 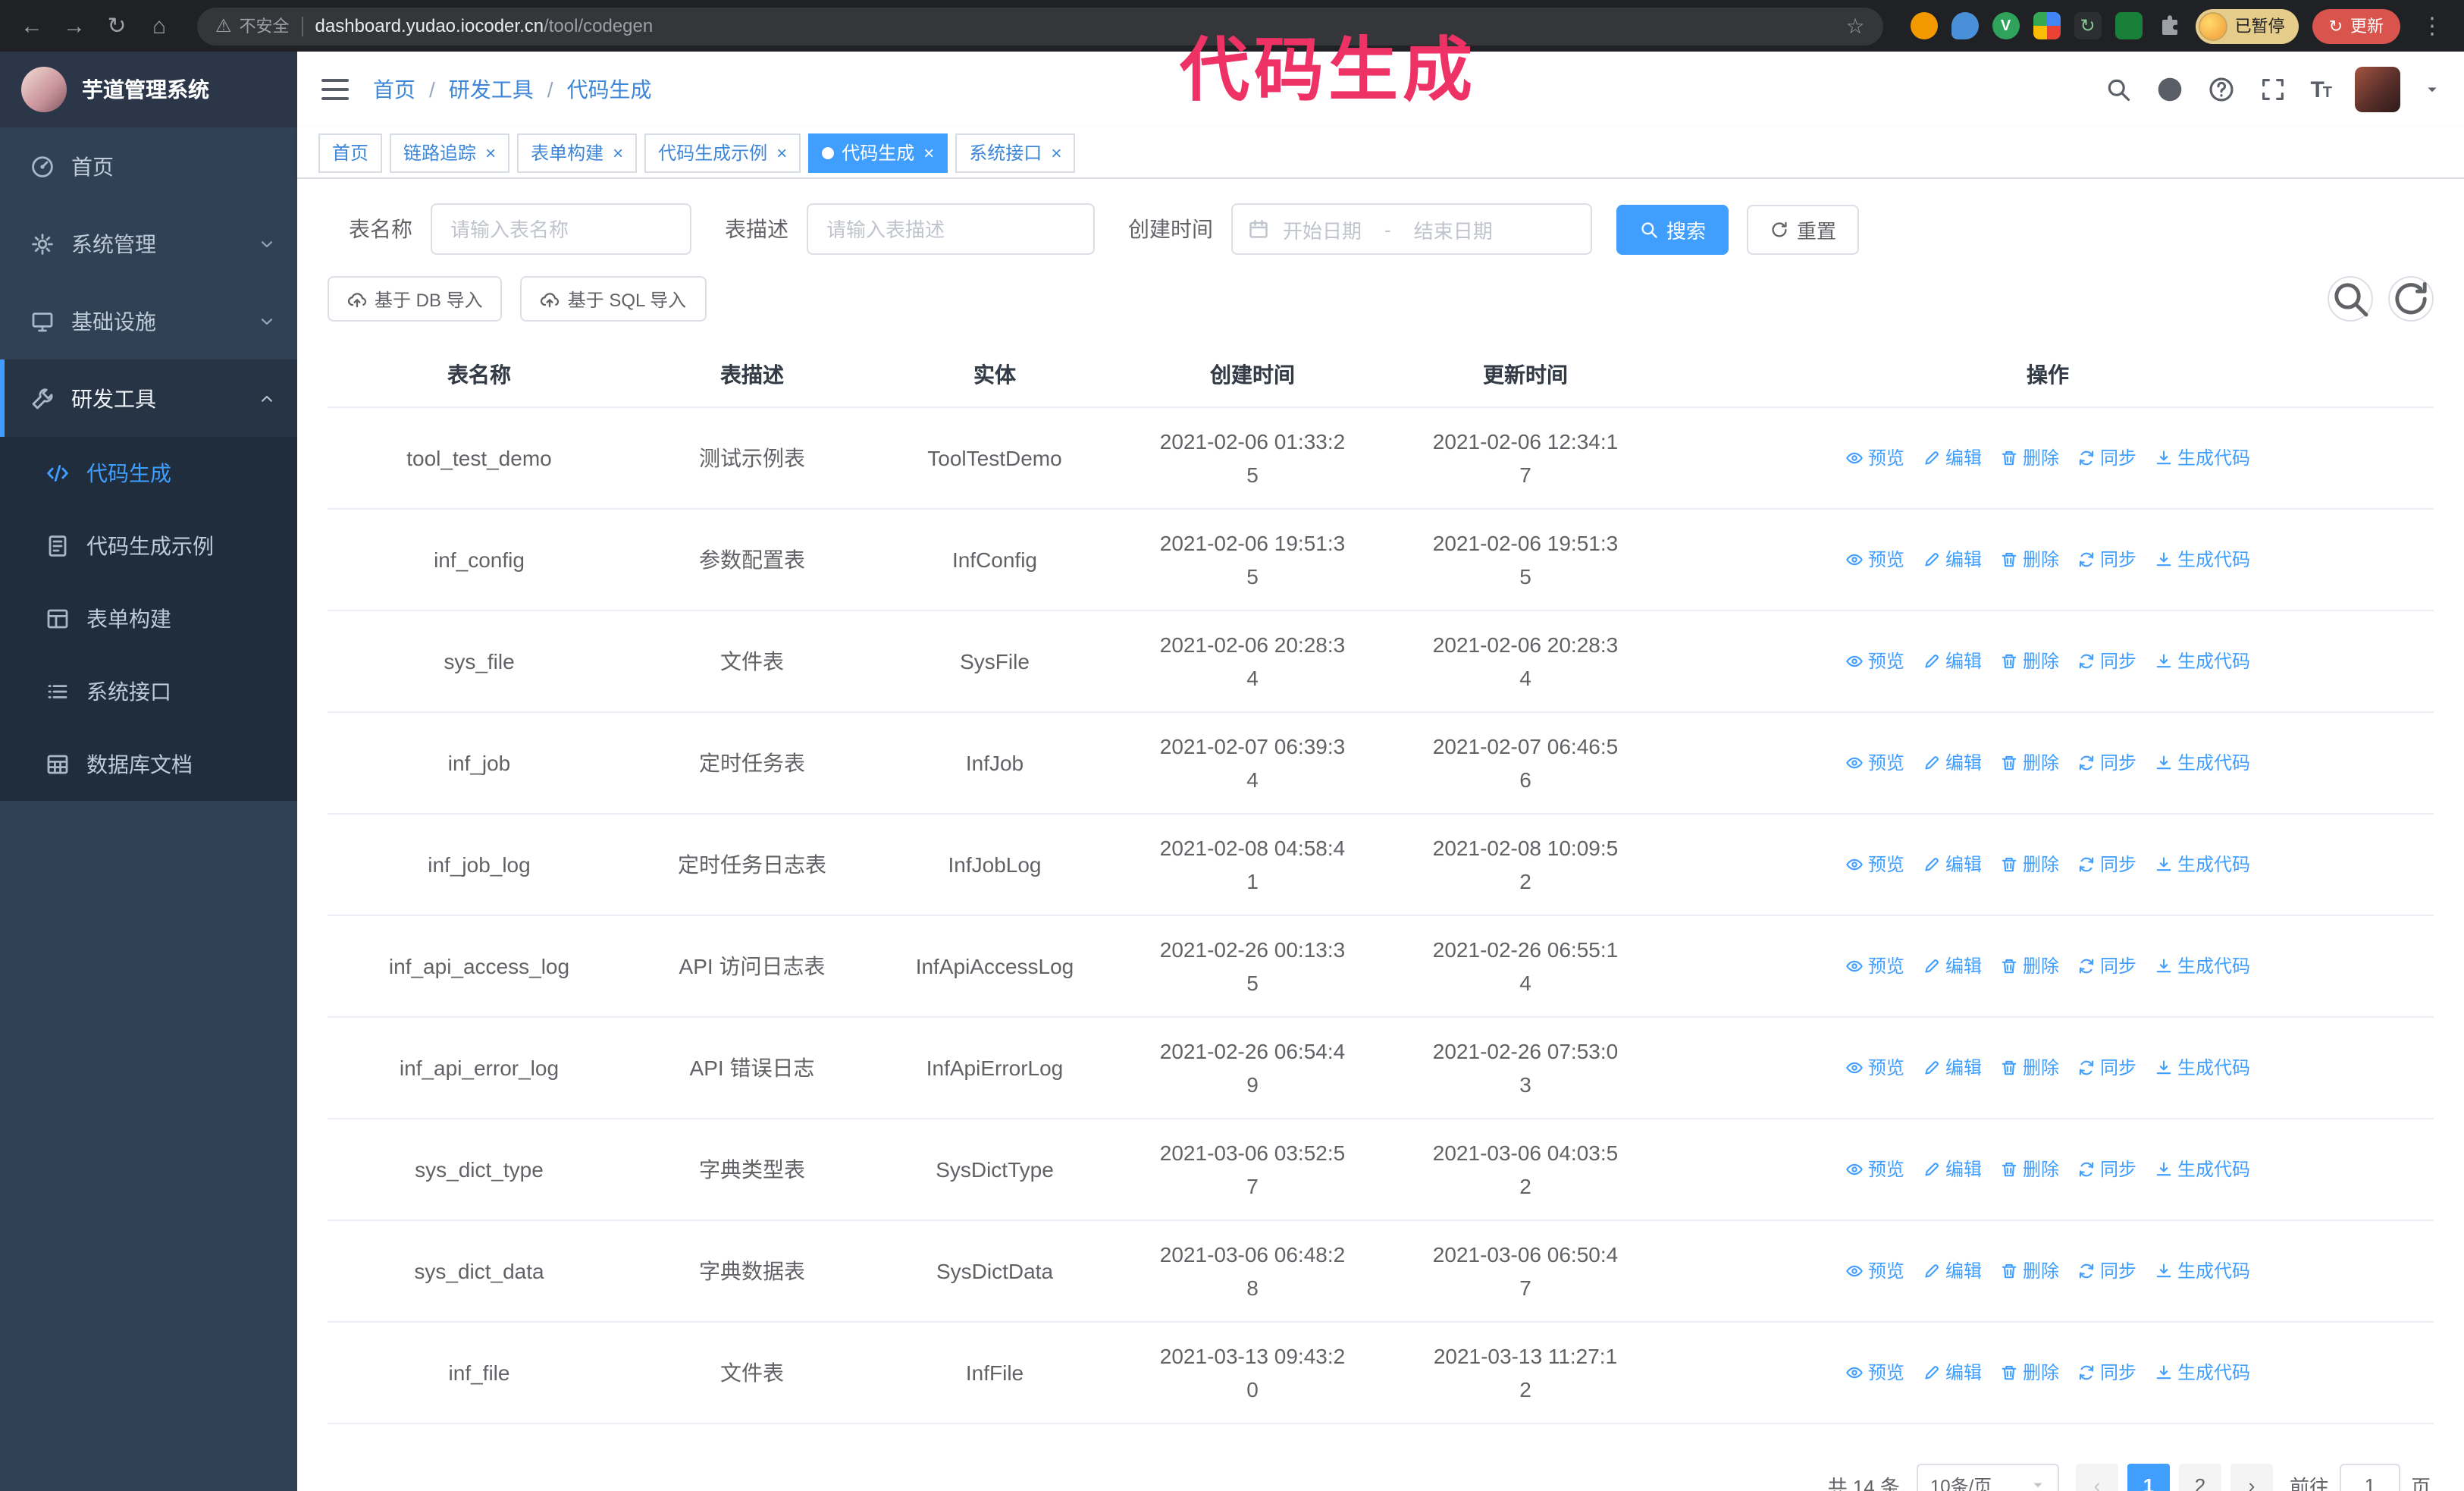 I want to click on extension-drop-icon, so click(x=1965, y=25).